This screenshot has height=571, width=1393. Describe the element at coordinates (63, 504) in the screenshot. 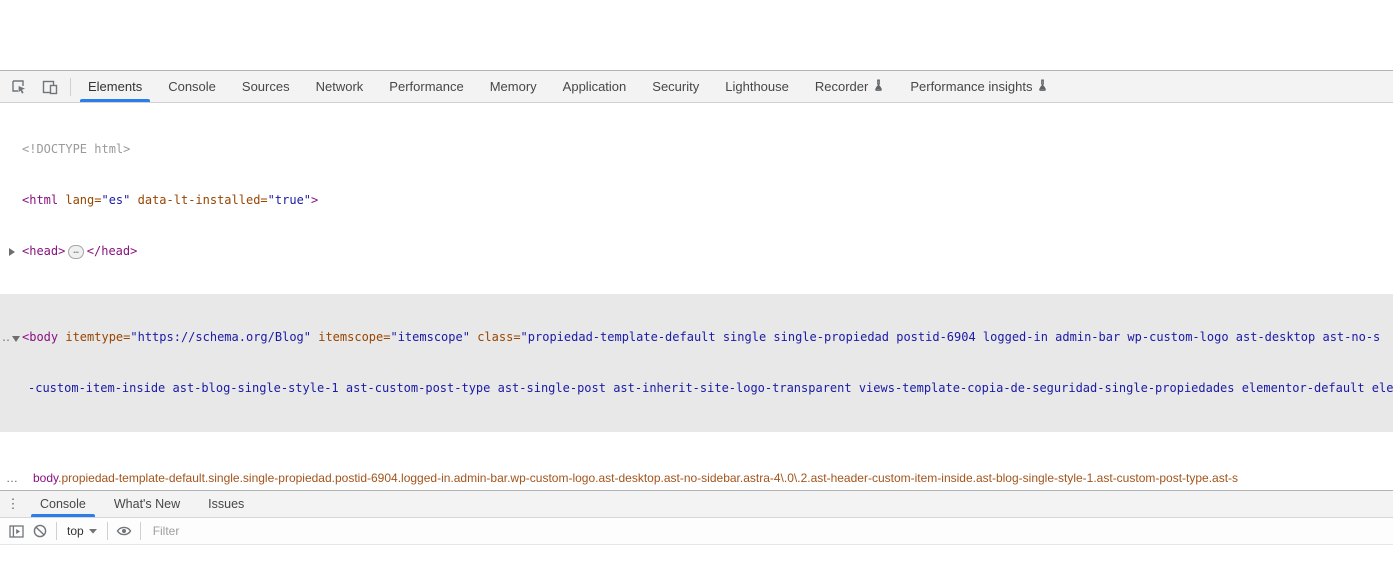

I see `drawer-tab-console: Console` at that location.